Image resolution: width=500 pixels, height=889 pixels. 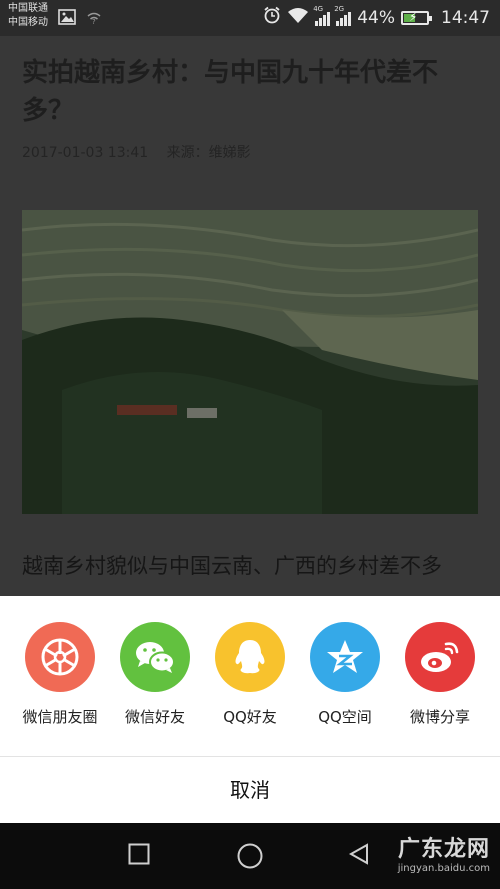 I want to click on navigation-bar: 广东龙网 jingyan.baidu.com, so click(x=250, y=856).